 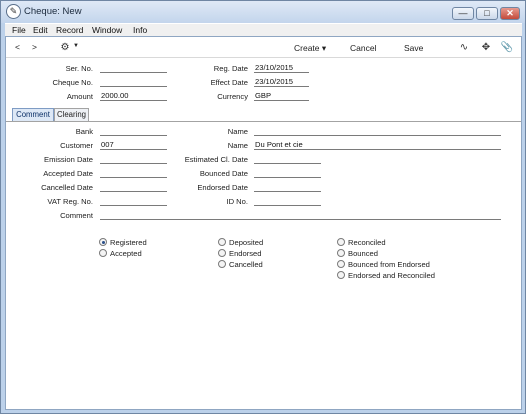 I want to click on window-title: Cheque: New, so click(x=53, y=11).